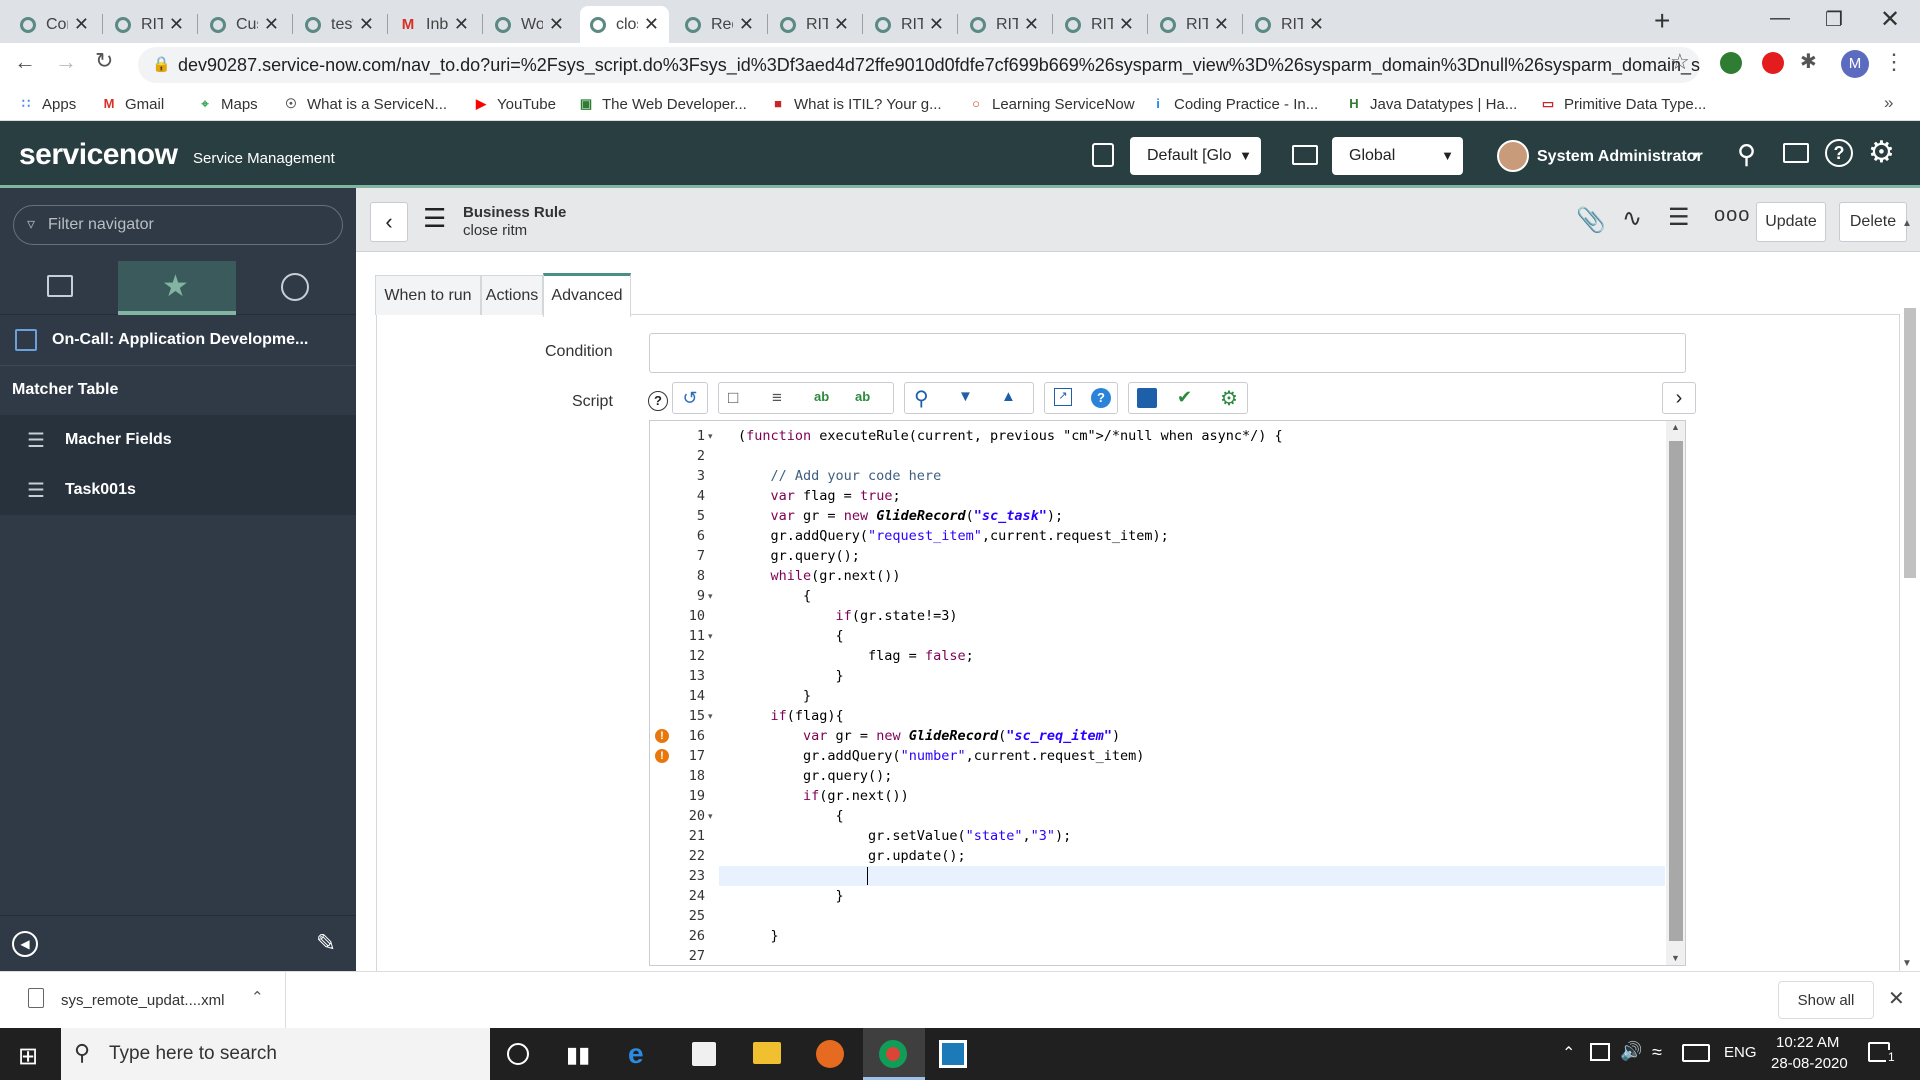 Image resolution: width=1920 pixels, height=1080 pixels. I want to click on clock-time: 10:22 AM, so click(1807, 1042).